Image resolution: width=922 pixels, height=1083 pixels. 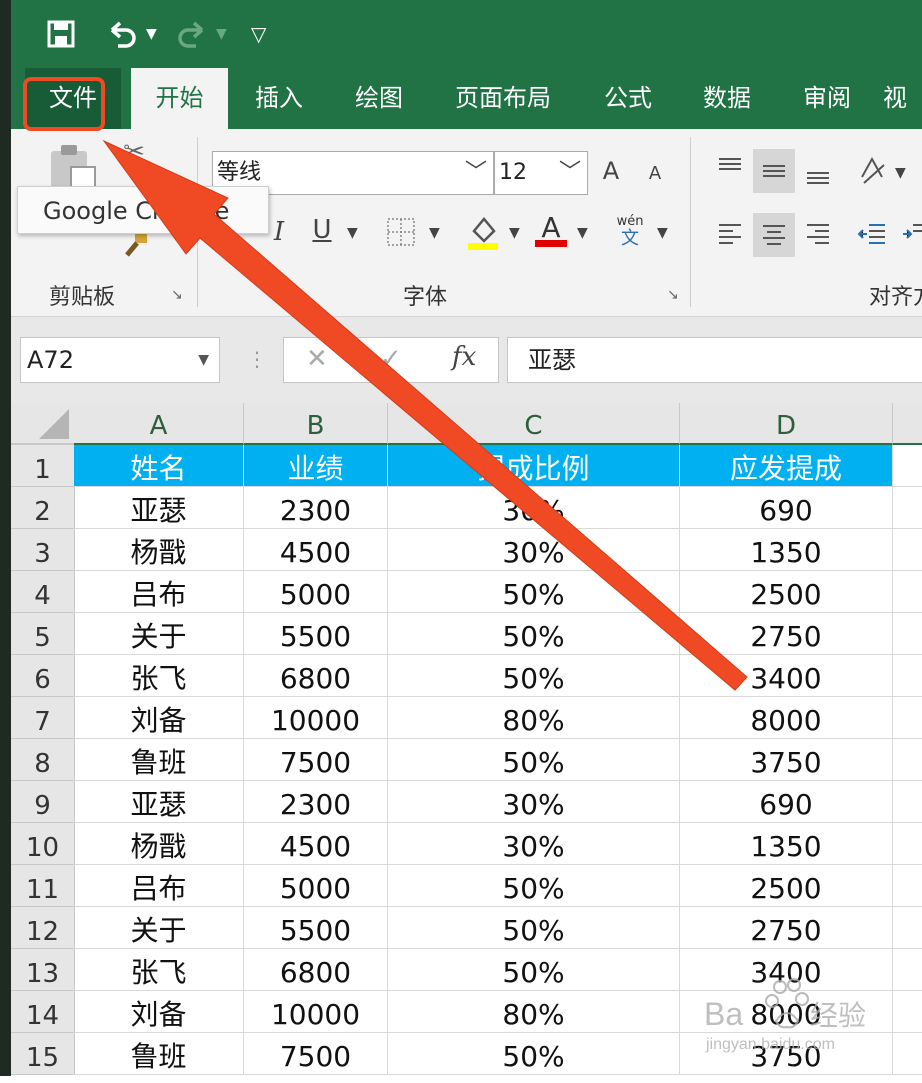 I want to click on row-header: 13, so click(x=43, y=970).